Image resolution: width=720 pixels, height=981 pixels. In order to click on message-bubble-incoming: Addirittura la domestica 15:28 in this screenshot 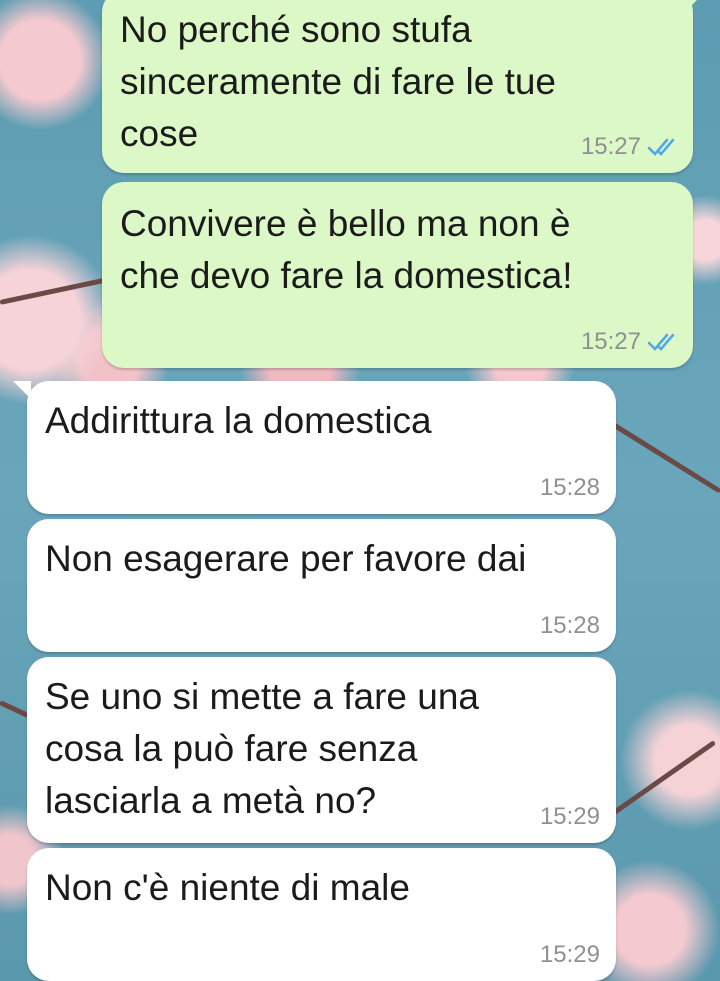, I will do `click(314, 447)`.